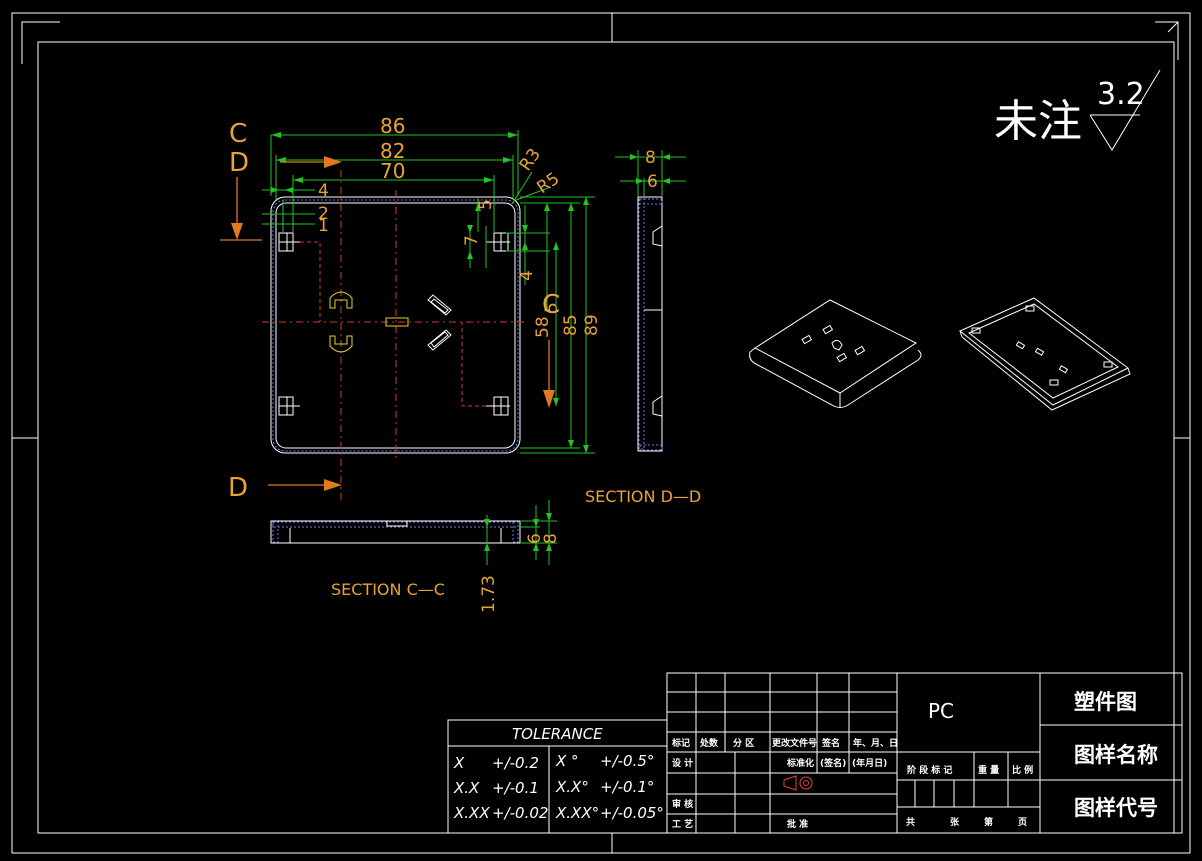  I want to click on front-view-dimensions: 86 82 70 4 2 1 R3 R5 5 7 4 5 58 85 89, so click(432, 284).